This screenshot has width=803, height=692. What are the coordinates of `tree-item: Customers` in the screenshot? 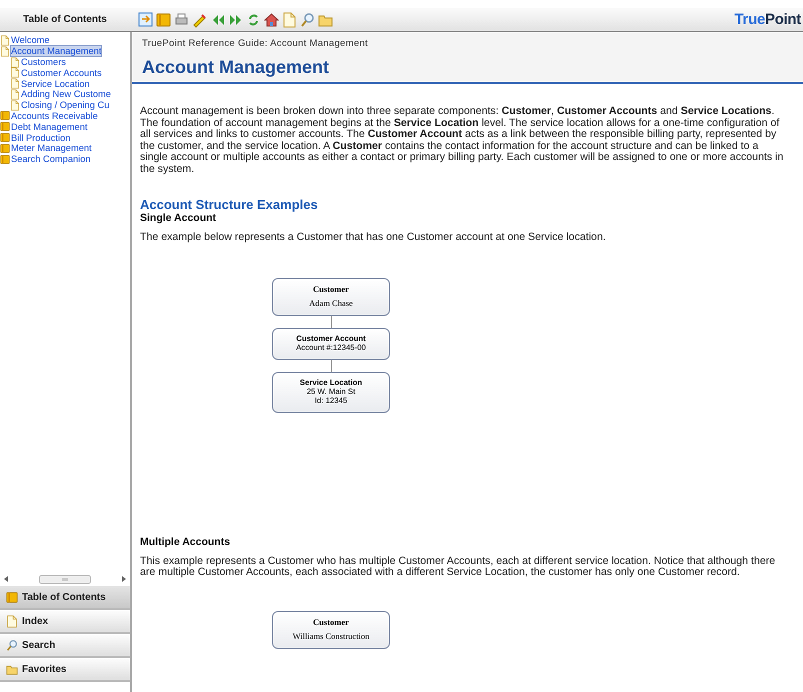 It's located at (43, 61).